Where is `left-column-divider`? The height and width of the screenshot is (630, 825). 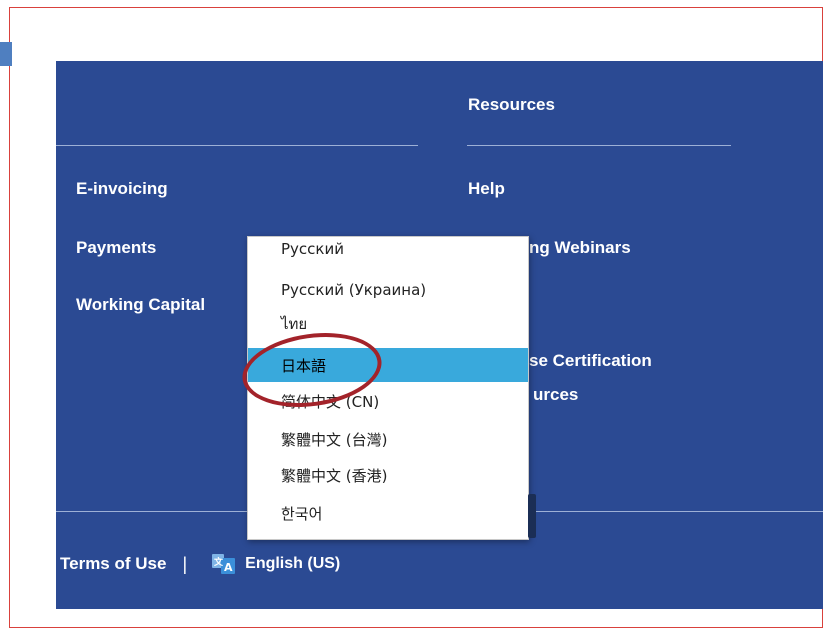
left-column-divider is located at coordinates (237, 145).